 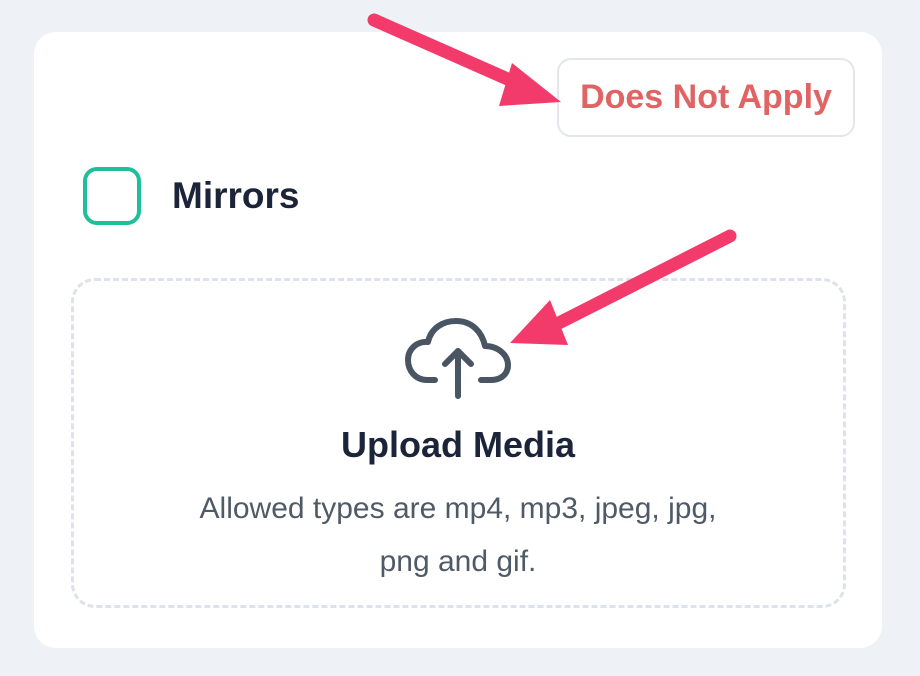 I want to click on item-label: Mirrors, so click(x=236, y=195).